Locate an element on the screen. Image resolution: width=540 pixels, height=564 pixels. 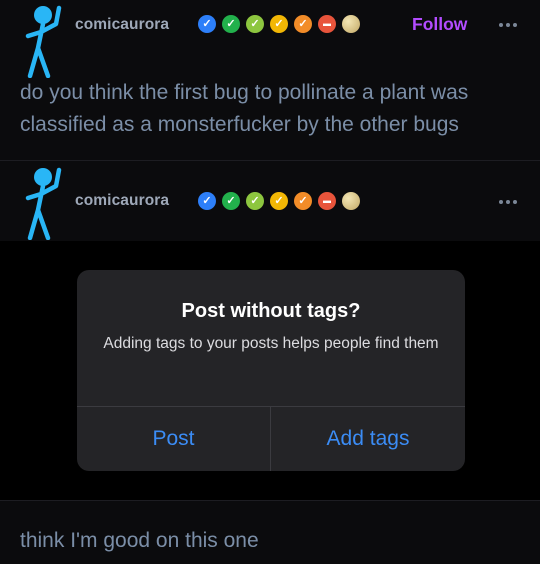
reply-text: think I'm good on this one is located at coordinates (139, 540).